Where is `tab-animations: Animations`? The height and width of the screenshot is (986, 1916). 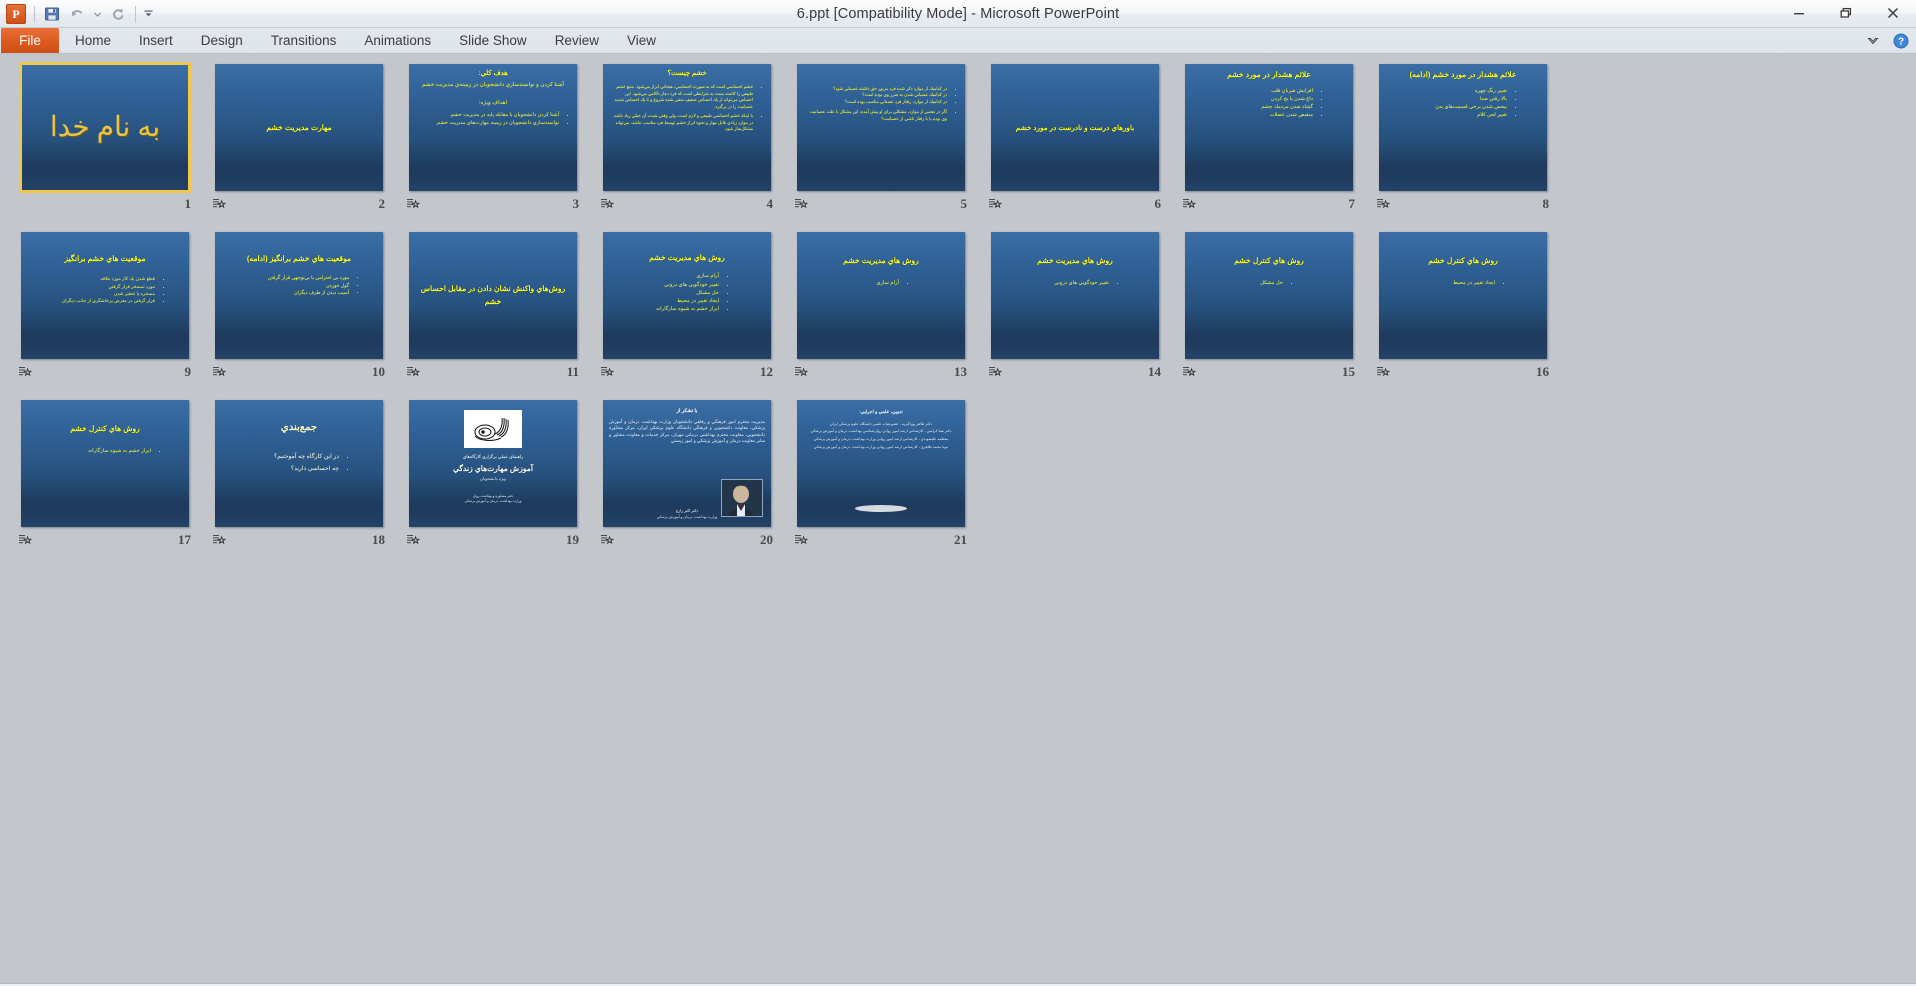 tab-animations: Animations is located at coordinates (397, 40).